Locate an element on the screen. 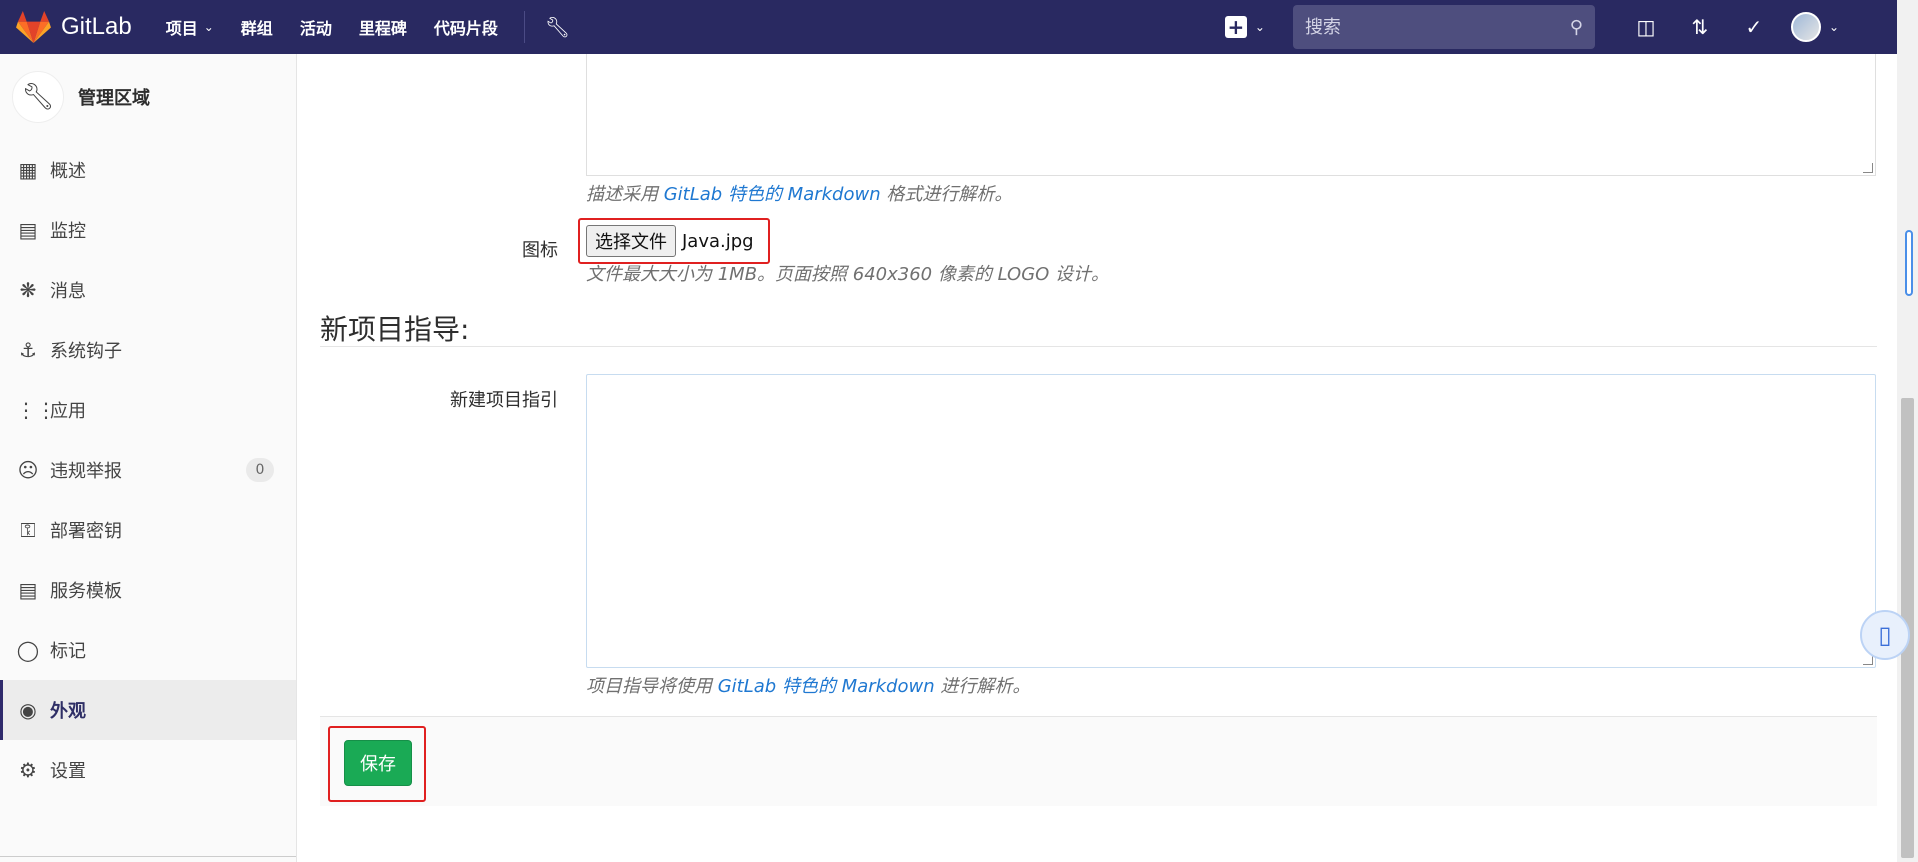 The height and width of the screenshot is (862, 1918). sidebar-item-abuse-reports: ☹ 违规举报 0 is located at coordinates (148, 470).